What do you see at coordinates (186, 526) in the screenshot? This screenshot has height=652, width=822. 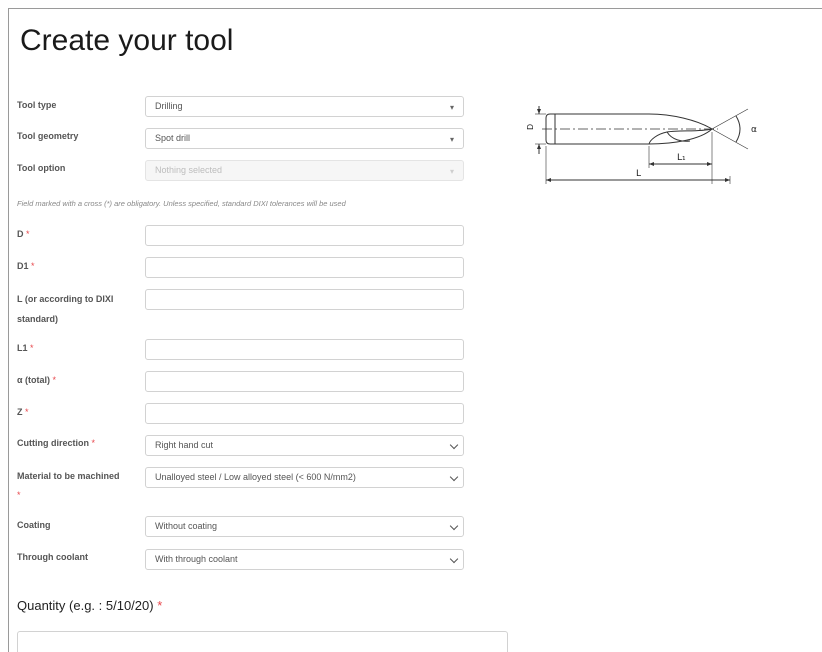 I see `coating-value: Without coating` at bounding box center [186, 526].